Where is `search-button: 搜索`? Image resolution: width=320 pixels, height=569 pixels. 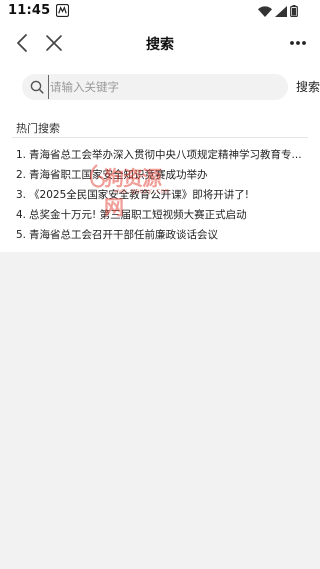
search-button: 搜索 is located at coordinates (308, 86).